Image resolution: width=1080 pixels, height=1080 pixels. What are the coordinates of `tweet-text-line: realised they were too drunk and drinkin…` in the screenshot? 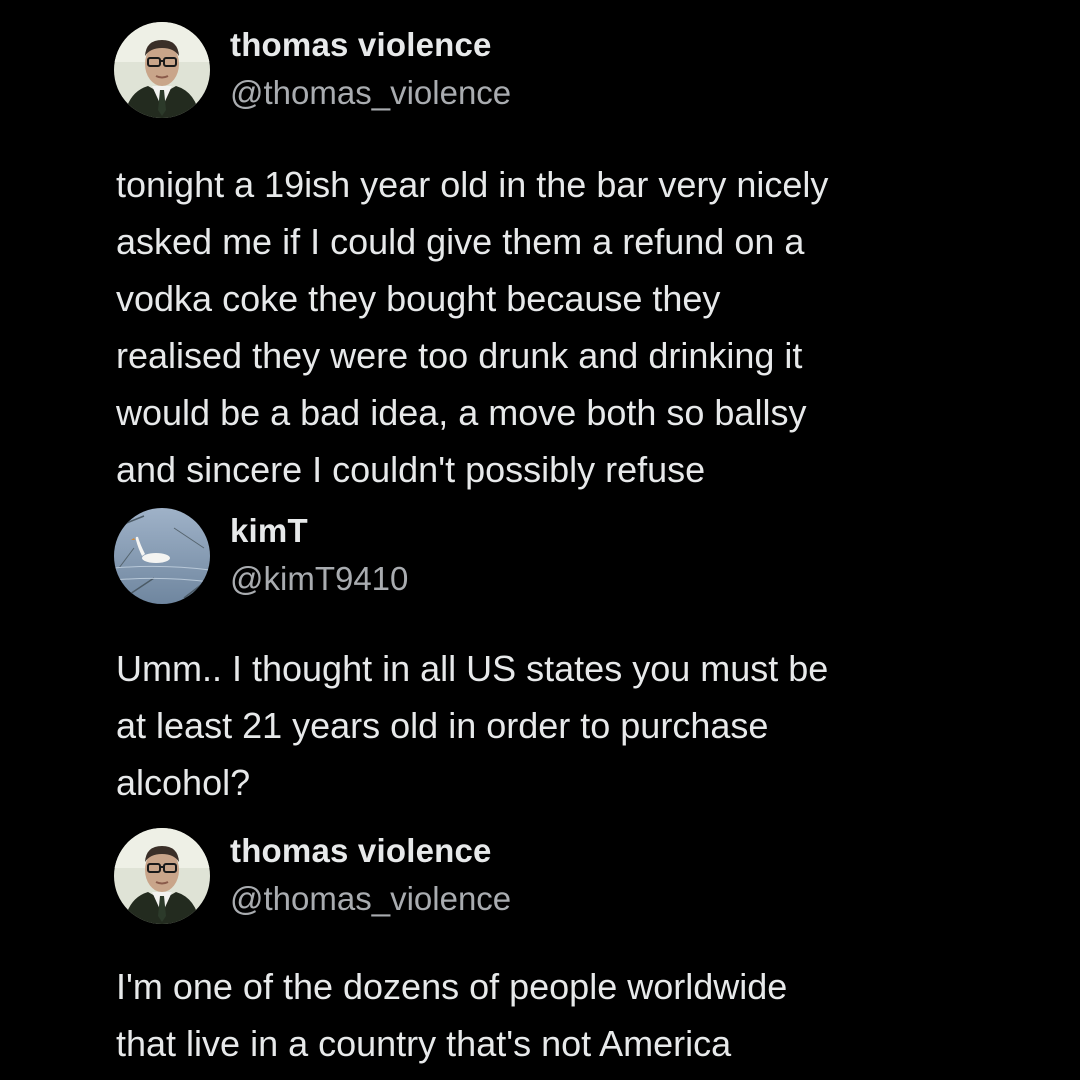 It's located at (459, 355).